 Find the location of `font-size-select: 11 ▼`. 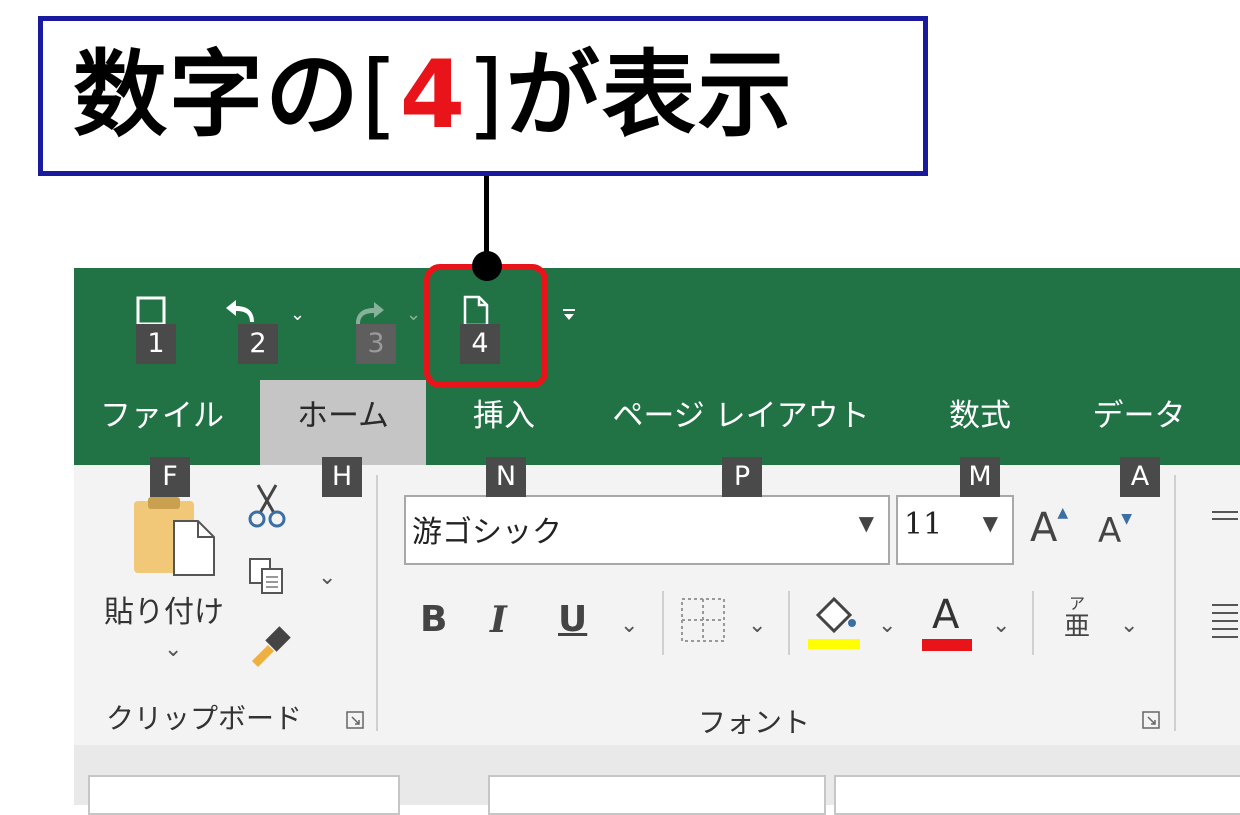

font-size-select: 11 ▼ is located at coordinates (955, 530).